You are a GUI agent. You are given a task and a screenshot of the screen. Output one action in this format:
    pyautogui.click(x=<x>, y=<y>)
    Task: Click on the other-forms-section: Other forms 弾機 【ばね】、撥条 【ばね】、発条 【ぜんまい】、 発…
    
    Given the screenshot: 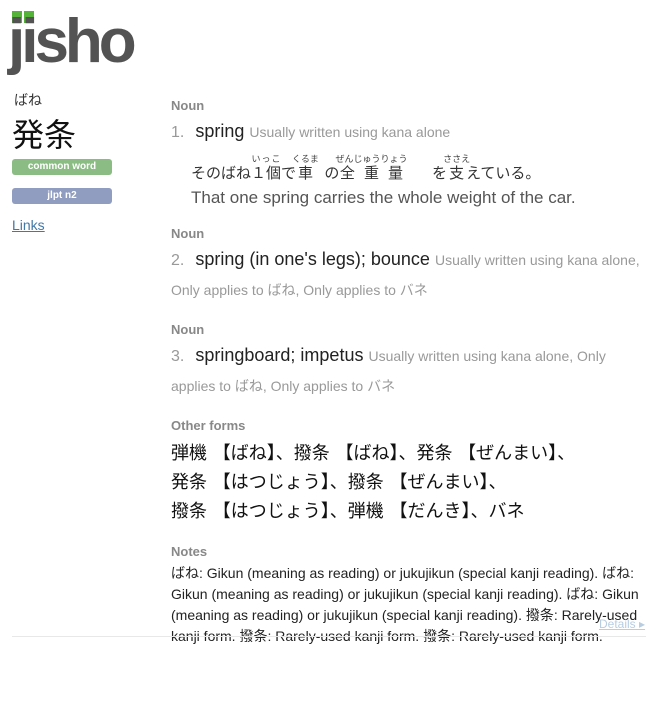 What is the action you would take?
    pyautogui.click(x=406, y=472)
    